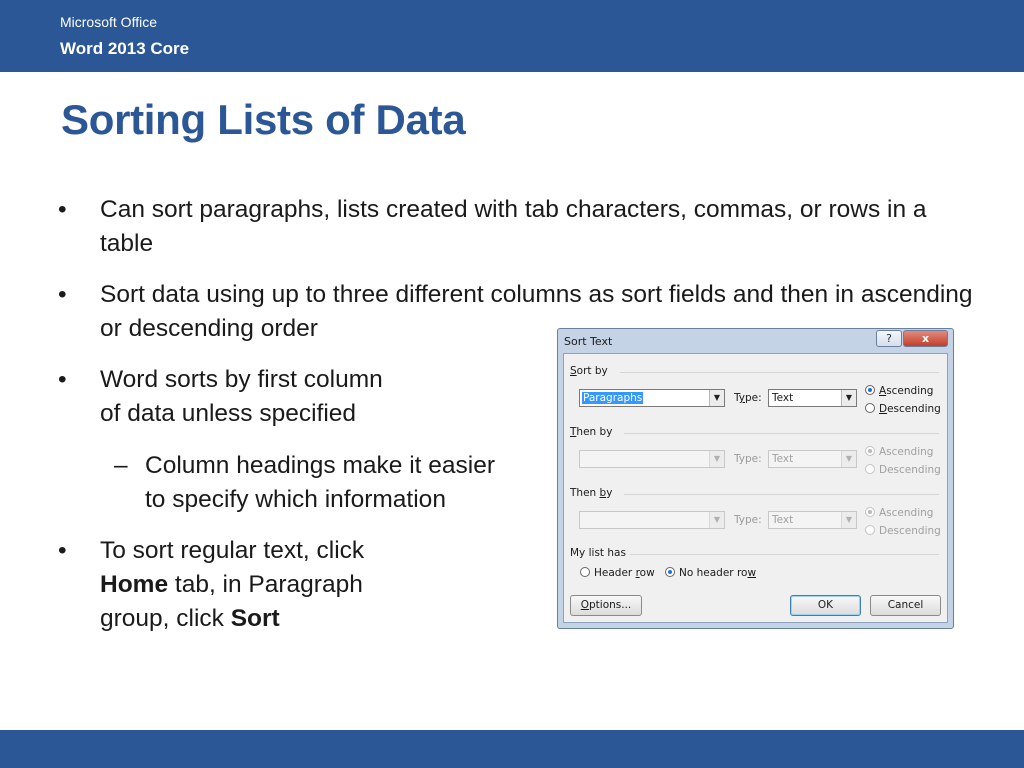 This screenshot has width=1024, height=768. What do you see at coordinates (652, 520) in the screenshot?
I see `then-by-2-combo: ▼` at bounding box center [652, 520].